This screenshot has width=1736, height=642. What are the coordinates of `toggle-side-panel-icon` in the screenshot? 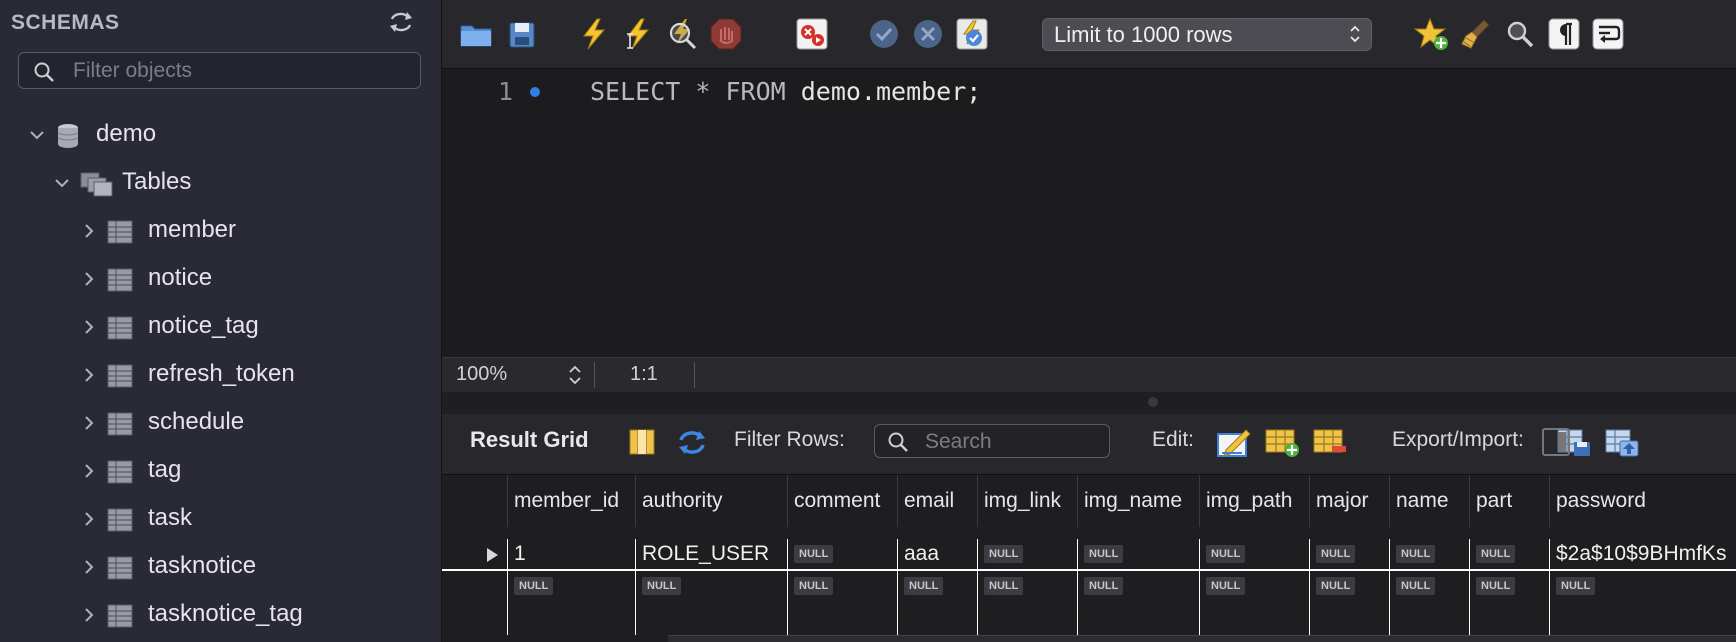 It's located at (1556, 442).